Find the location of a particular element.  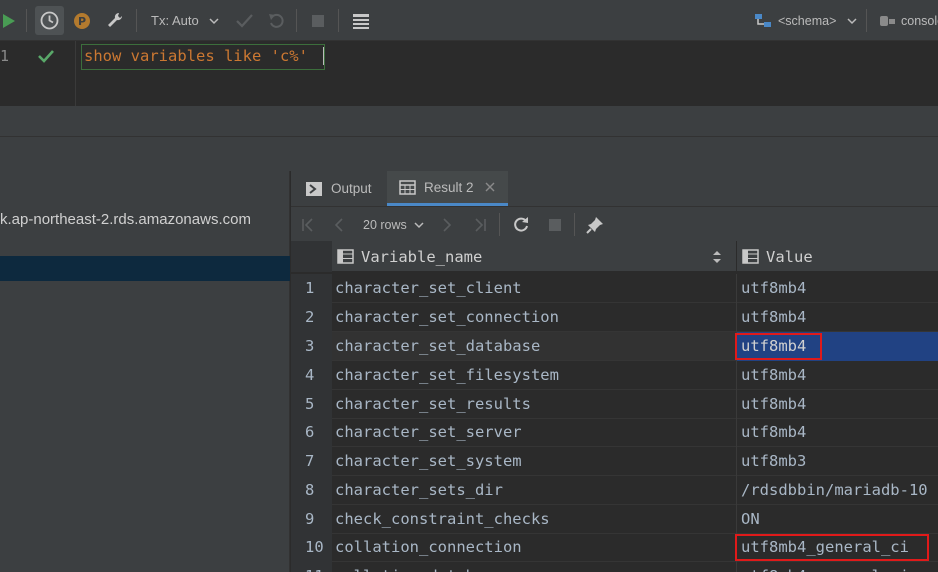

variable-name-cell: collation_connection is located at coordinates (534, 547).